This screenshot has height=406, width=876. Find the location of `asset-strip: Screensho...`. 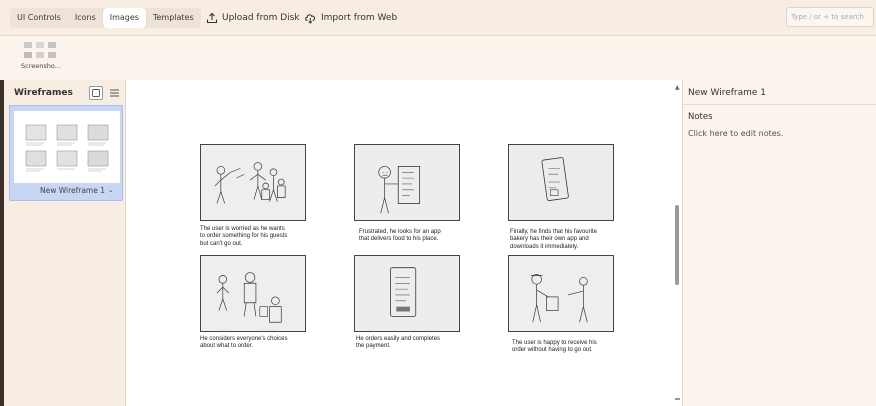

asset-strip: Screensho... is located at coordinates (438, 58).